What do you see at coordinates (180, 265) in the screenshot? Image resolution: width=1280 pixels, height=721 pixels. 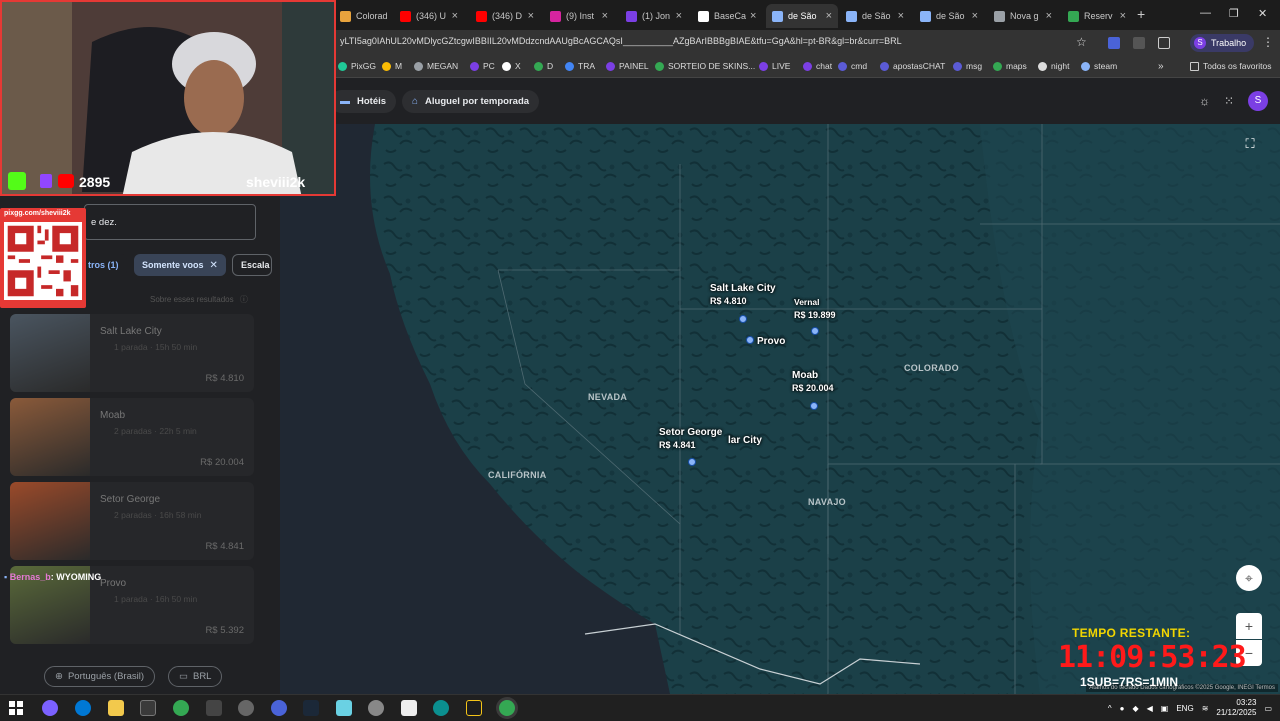 I see `only-flights-chip: Somente voos ✕` at bounding box center [180, 265].